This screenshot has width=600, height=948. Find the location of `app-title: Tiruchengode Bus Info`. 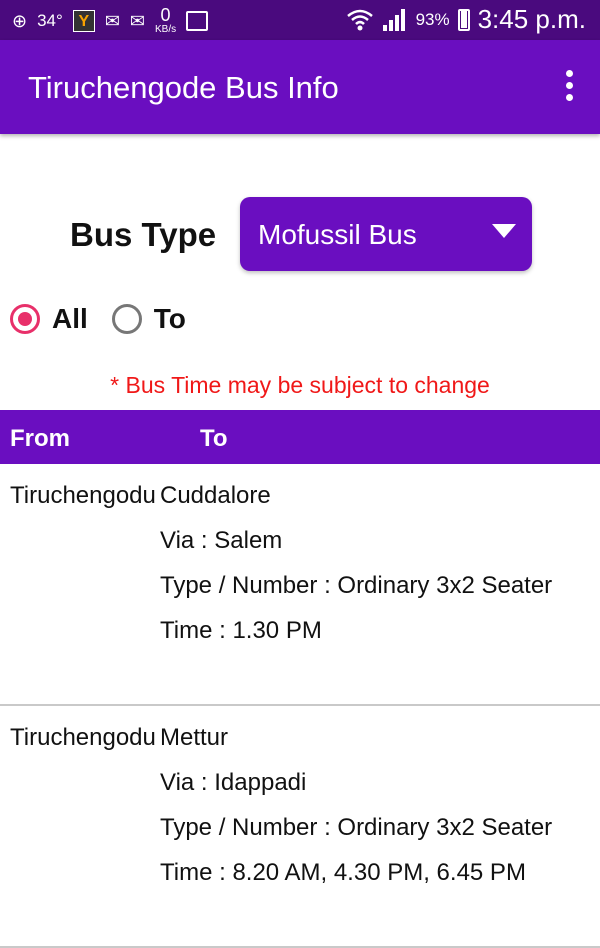

app-title: Tiruchengode Bus Info is located at coordinates (183, 87).